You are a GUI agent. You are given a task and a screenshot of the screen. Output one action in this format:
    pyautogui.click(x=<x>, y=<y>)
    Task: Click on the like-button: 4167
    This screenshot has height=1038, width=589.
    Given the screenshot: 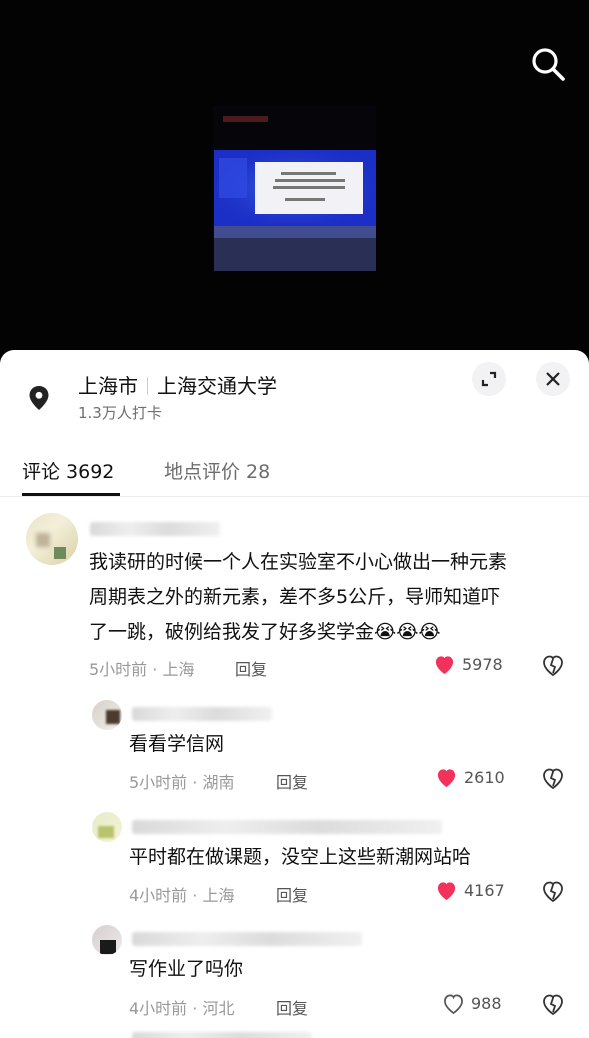 What is the action you would take?
    pyautogui.click(x=470, y=890)
    